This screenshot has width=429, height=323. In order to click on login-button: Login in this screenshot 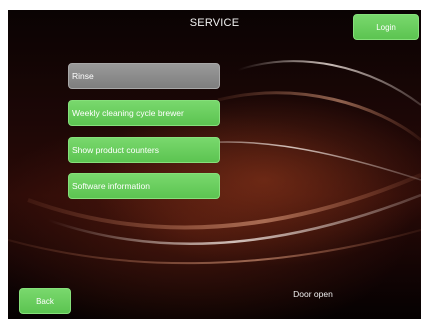, I will do `click(386, 27)`.